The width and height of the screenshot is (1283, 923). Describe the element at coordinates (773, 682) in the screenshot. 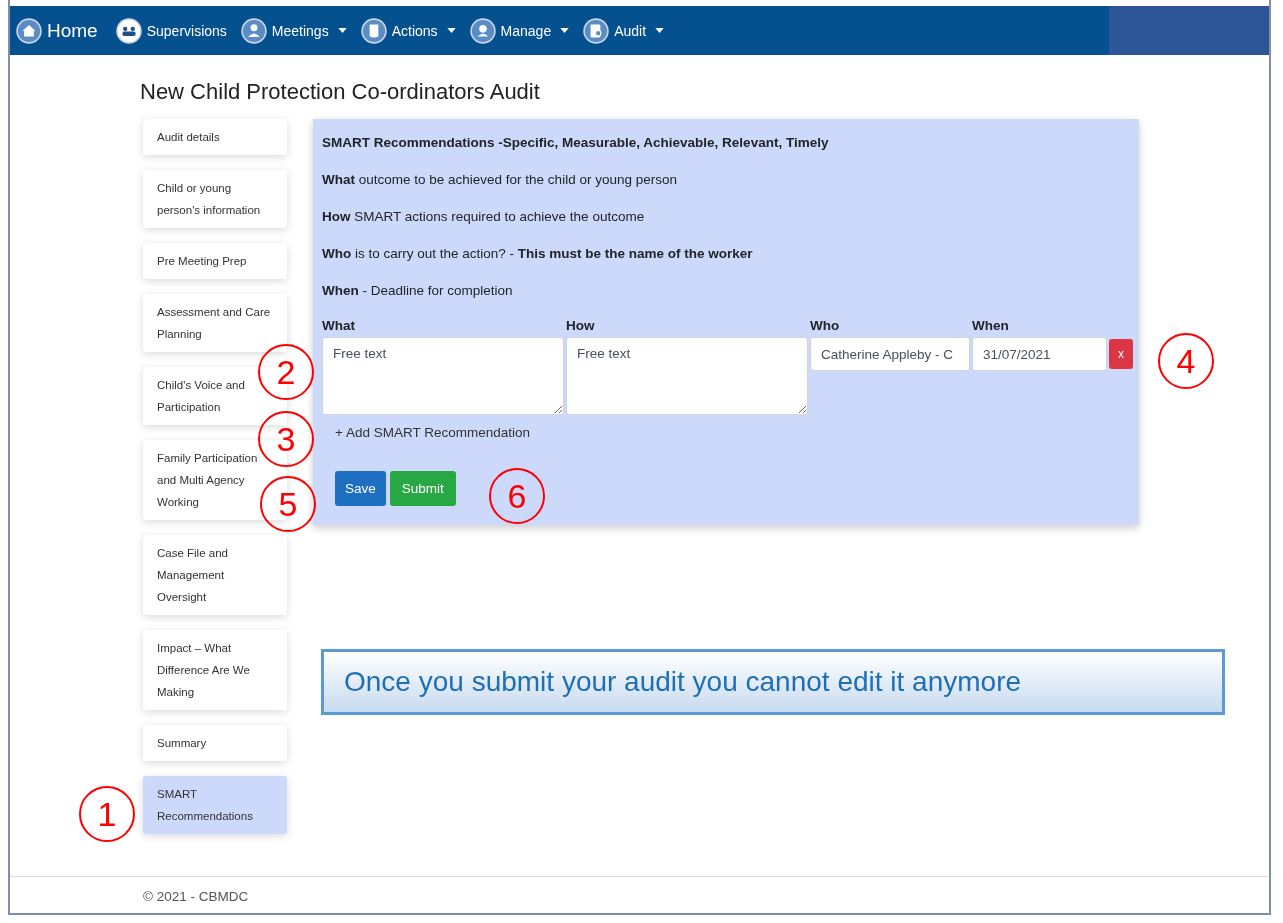

I see `info-banner: Once you submit your audit you cannot edit it anymore` at that location.